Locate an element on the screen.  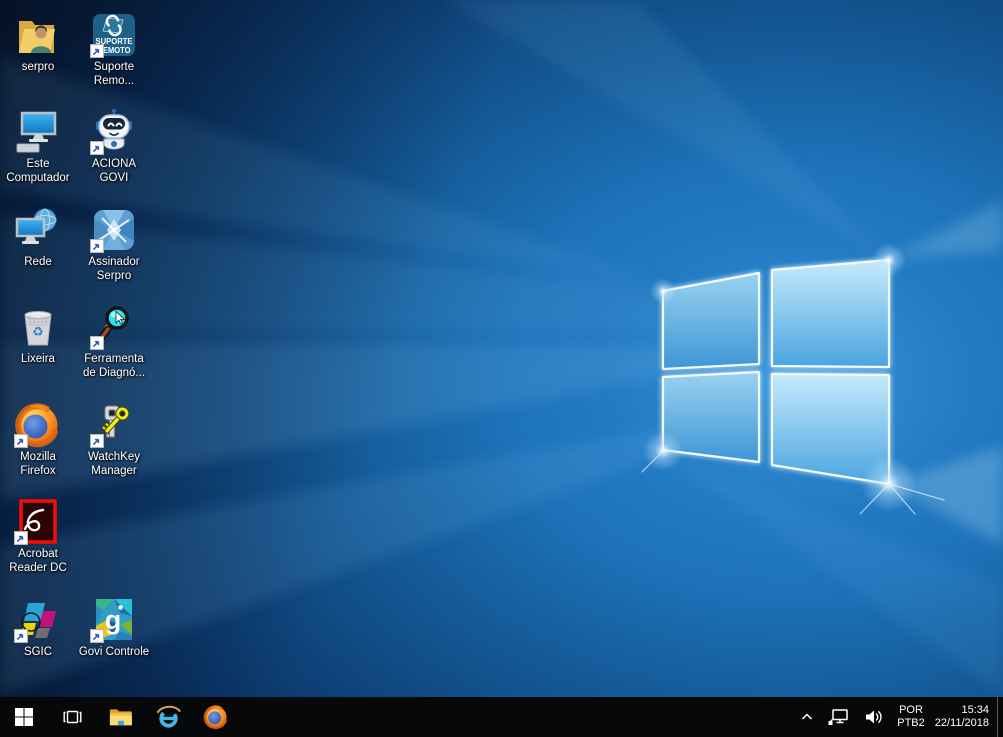
desktop-icon-lixeira: ♻ Lixeira is located at coordinates (38, 333).